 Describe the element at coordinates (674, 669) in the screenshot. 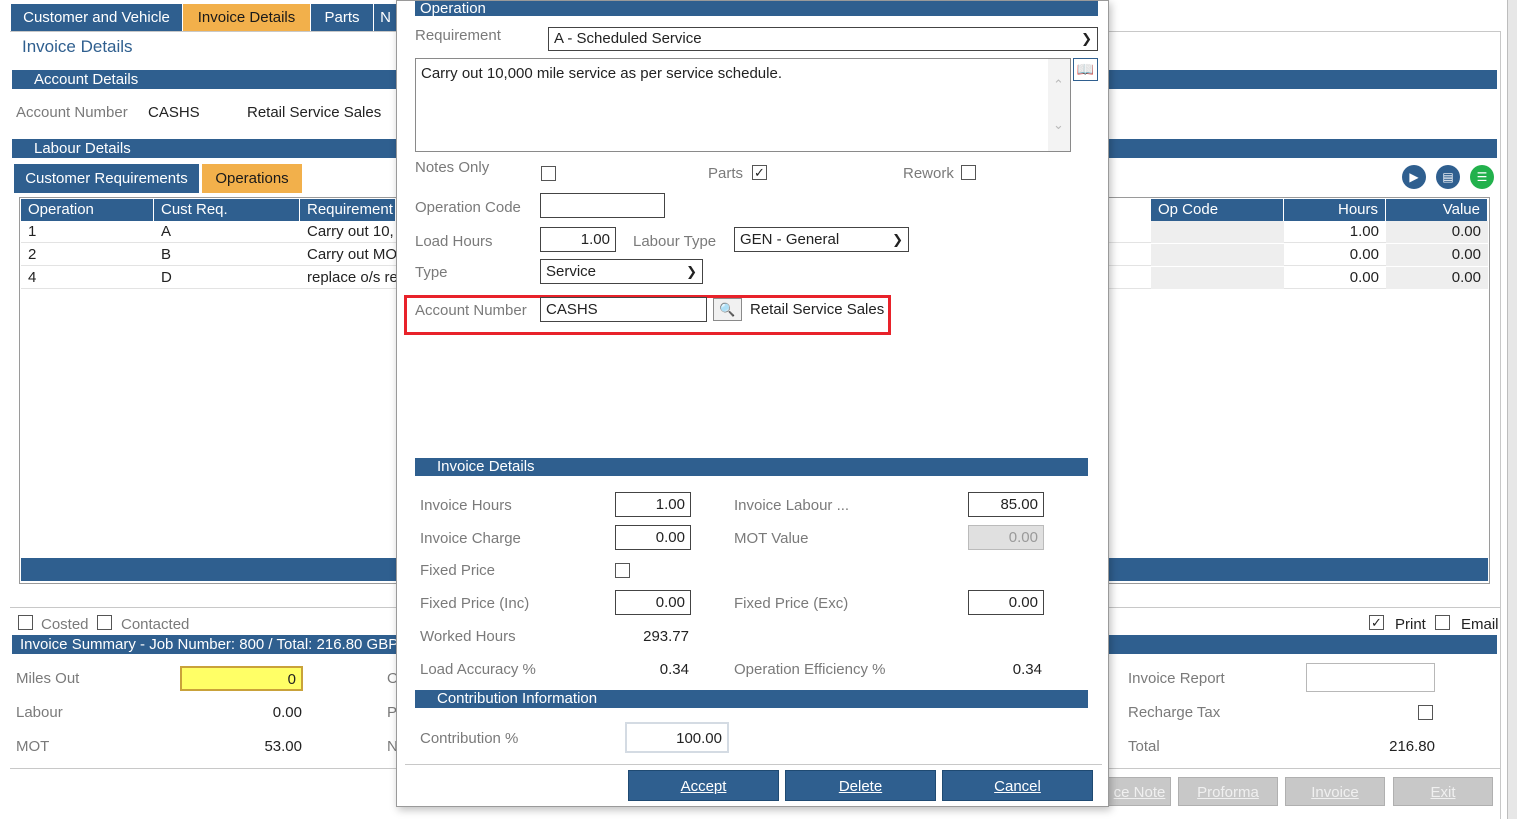

I see `load-accuracy-value: 0.34` at that location.